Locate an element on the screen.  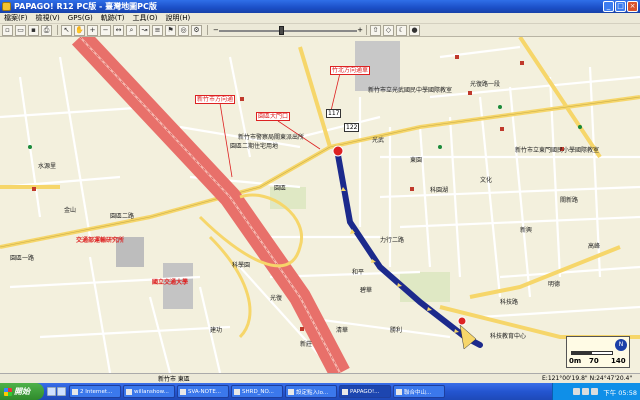
gps-icon: ◎ is located at coordinates (183, 30).